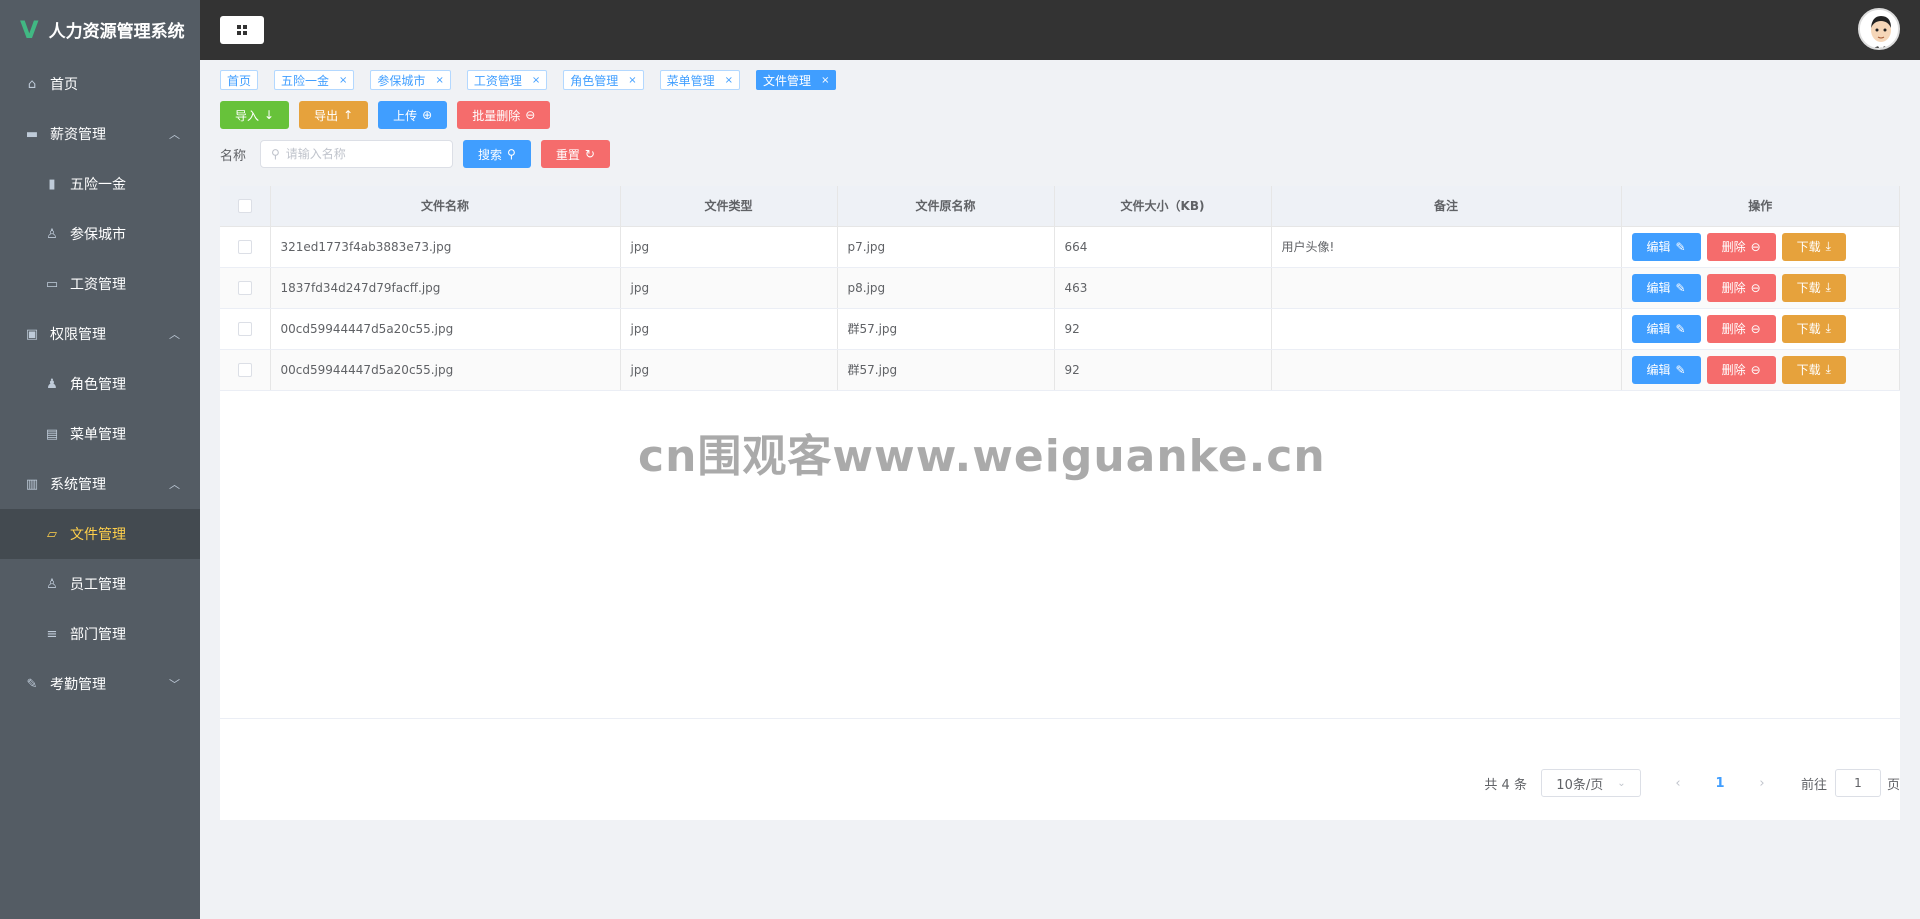 The image size is (1920, 919). What do you see at coordinates (1678, 783) in the screenshot?
I see `prev-page-button: ‹` at bounding box center [1678, 783].